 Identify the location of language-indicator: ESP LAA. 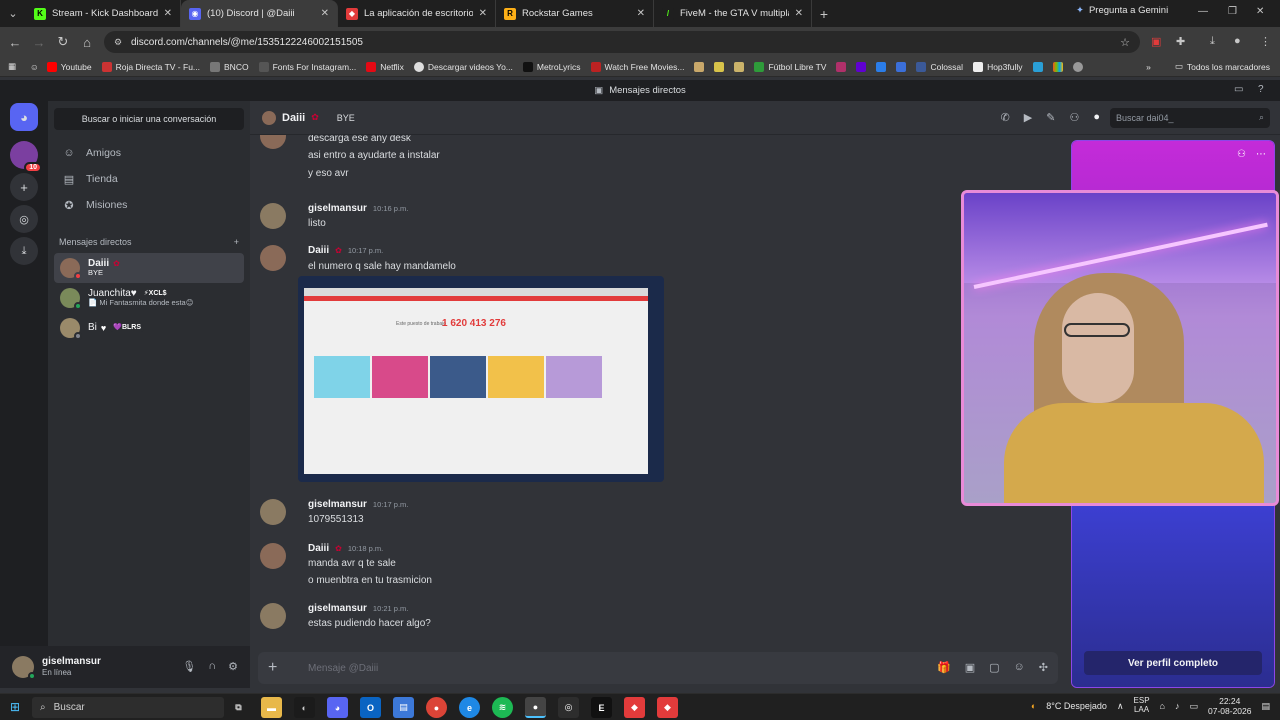
(1142, 705).